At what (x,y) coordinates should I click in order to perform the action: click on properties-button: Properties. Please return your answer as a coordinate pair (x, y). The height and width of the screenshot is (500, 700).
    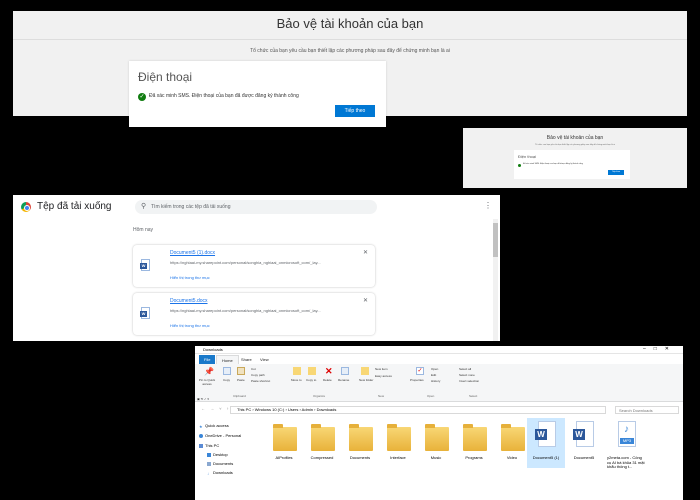
    Looking at the image, I should click on (417, 380).